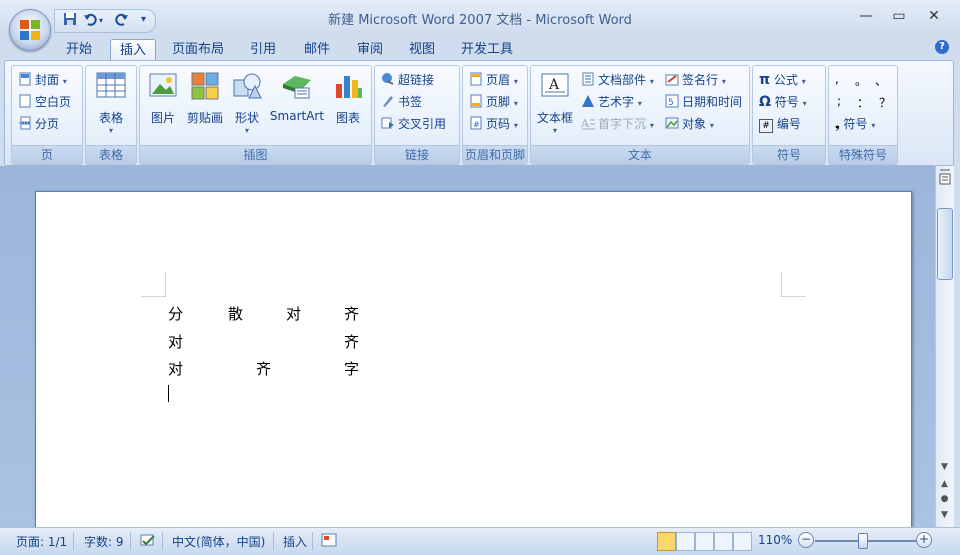  Describe the element at coordinates (205, 86) in the screenshot. I see `clip-art-icon` at that location.